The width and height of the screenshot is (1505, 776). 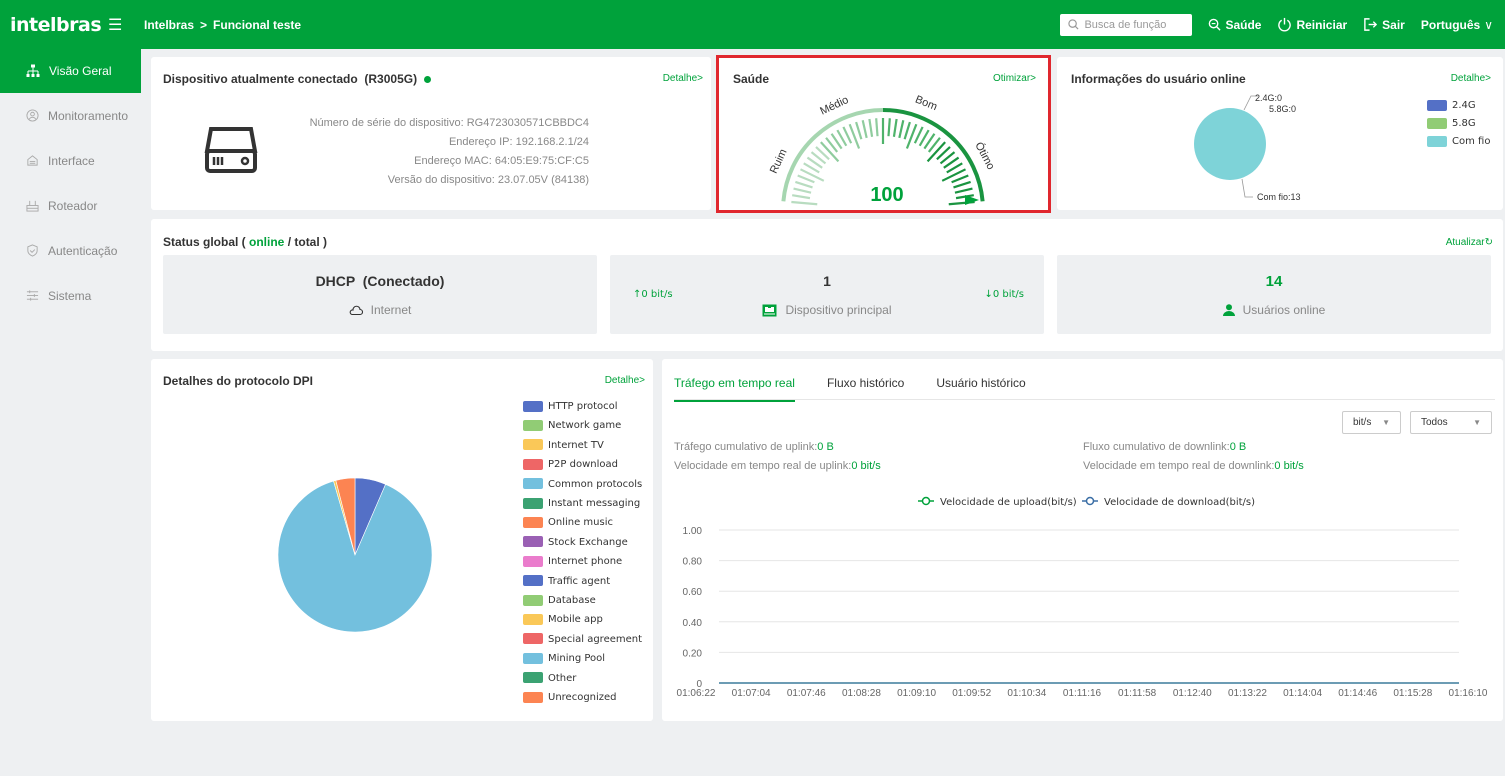 I want to click on dpi-detail-link: Detalhe>, so click(x=625, y=380).